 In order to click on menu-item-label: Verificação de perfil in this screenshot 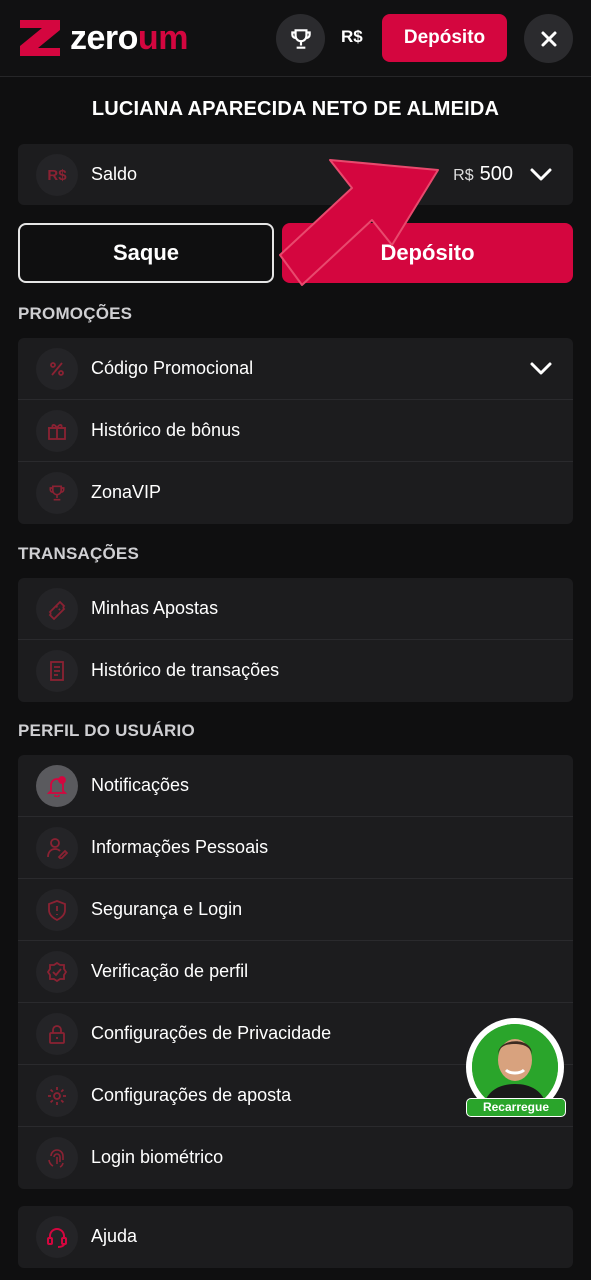, I will do `click(170, 971)`.